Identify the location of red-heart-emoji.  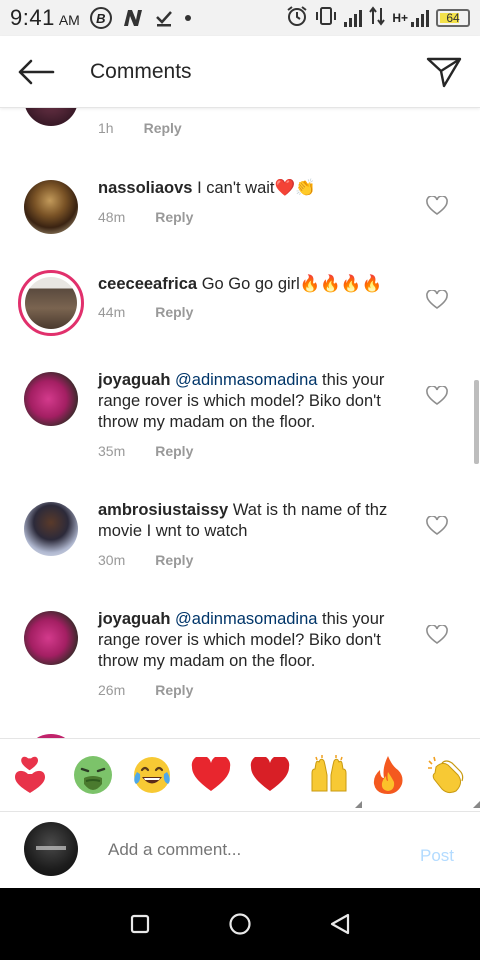
(211, 775).